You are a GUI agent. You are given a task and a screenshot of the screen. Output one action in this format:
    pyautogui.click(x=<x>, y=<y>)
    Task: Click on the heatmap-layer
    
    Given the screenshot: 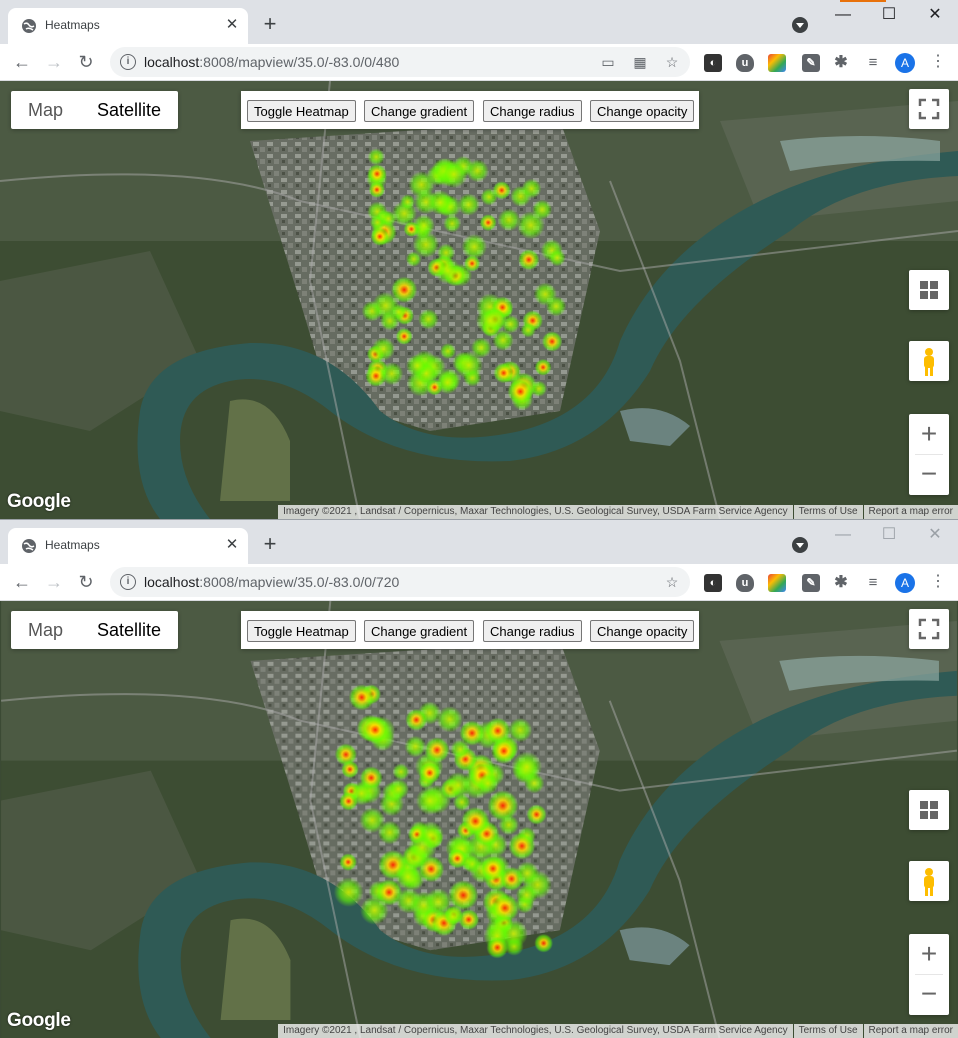 What is the action you would take?
    pyautogui.click(x=443, y=821)
    